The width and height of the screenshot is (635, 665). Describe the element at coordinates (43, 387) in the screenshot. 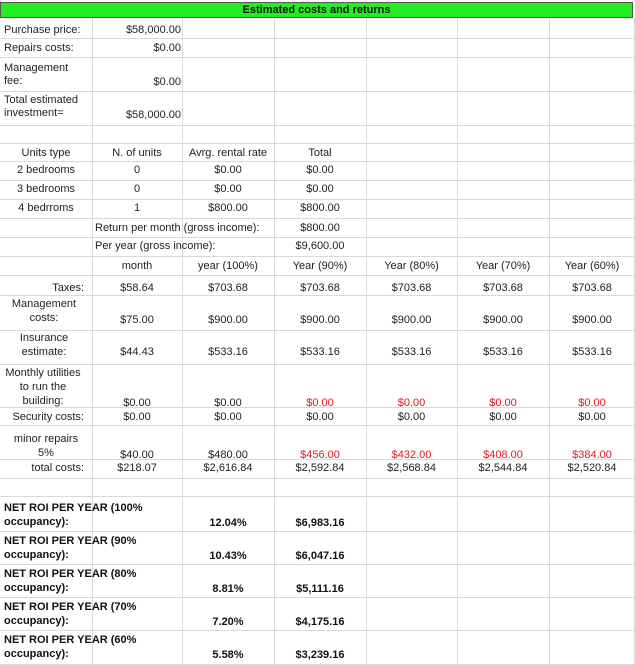

I see `cost-row-label: Monthly utilities to run the building:` at that location.